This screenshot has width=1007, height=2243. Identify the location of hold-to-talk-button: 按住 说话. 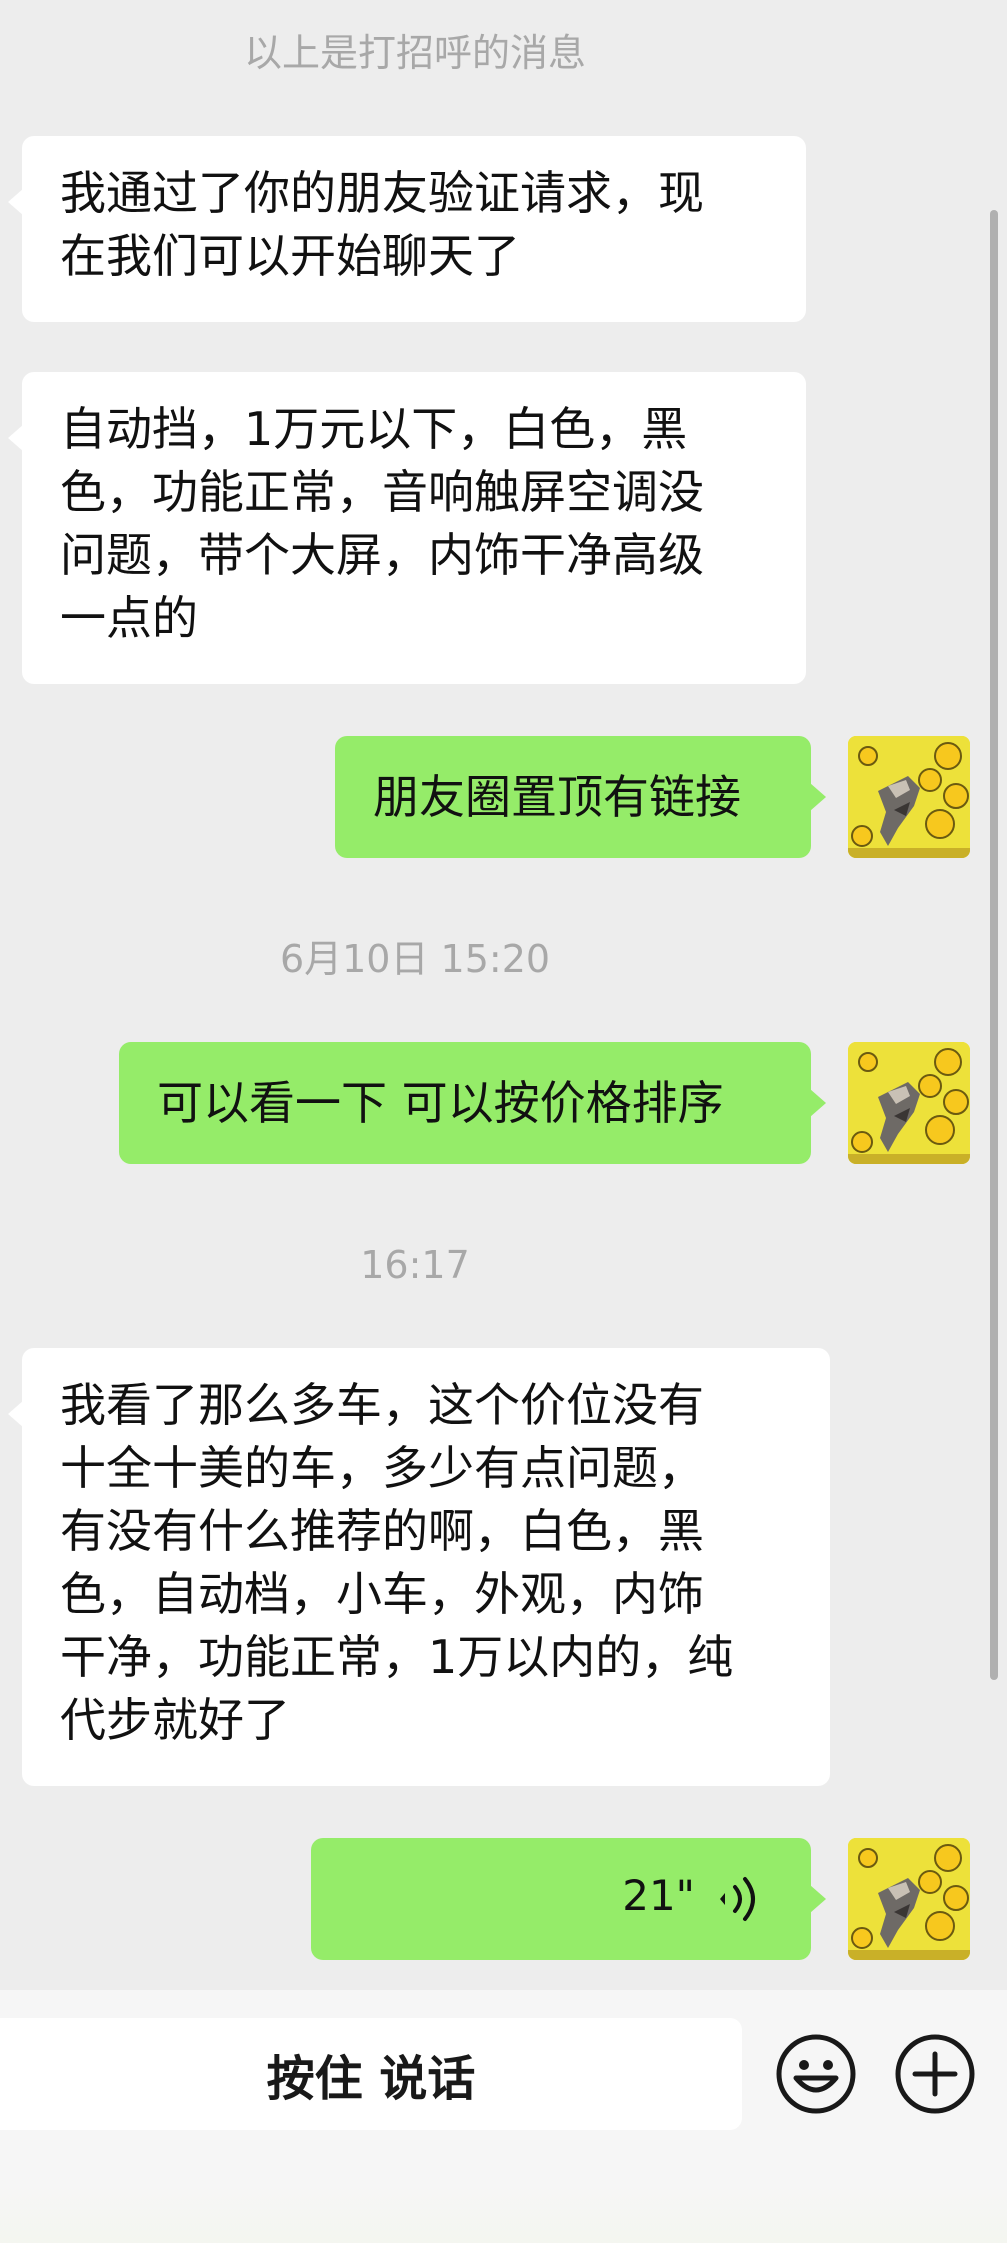
(371, 2074).